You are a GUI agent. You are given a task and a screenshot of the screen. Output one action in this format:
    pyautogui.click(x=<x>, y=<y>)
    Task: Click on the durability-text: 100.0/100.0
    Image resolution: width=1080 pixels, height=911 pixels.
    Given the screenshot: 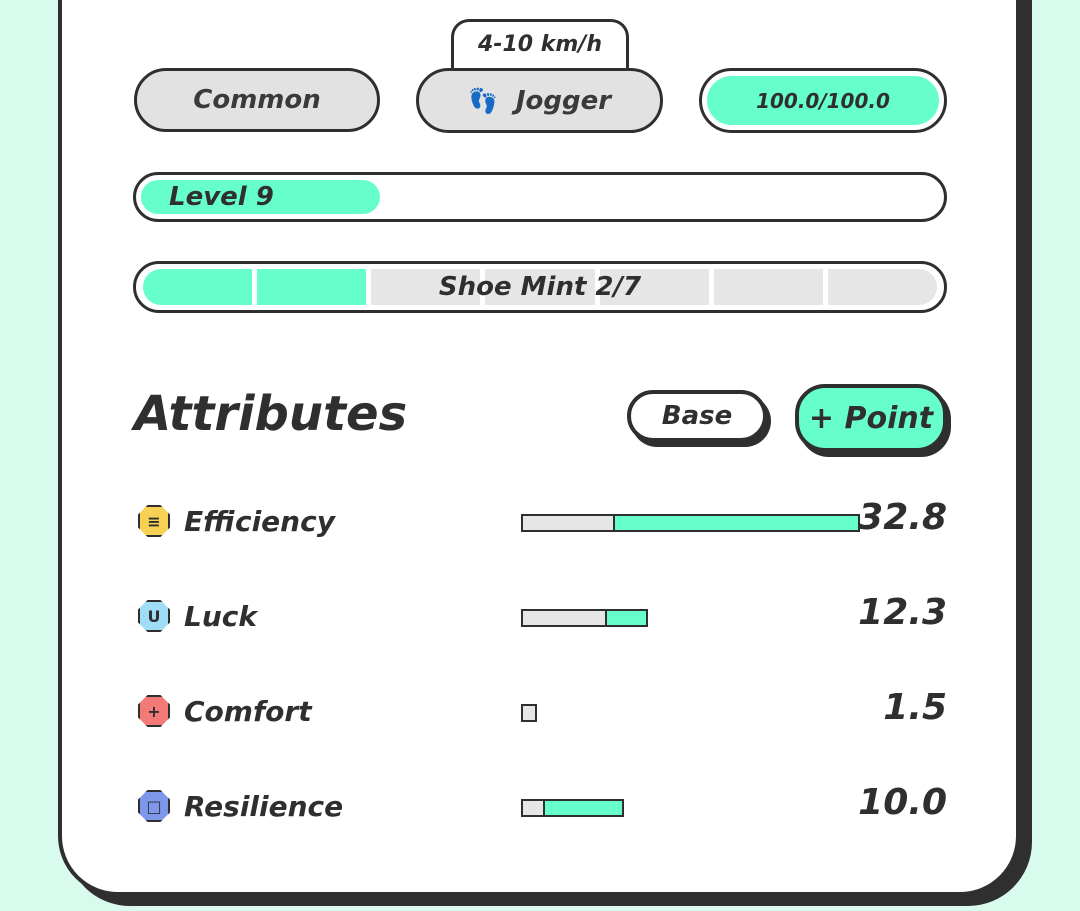 What is the action you would take?
    pyautogui.click(x=823, y=100)
    